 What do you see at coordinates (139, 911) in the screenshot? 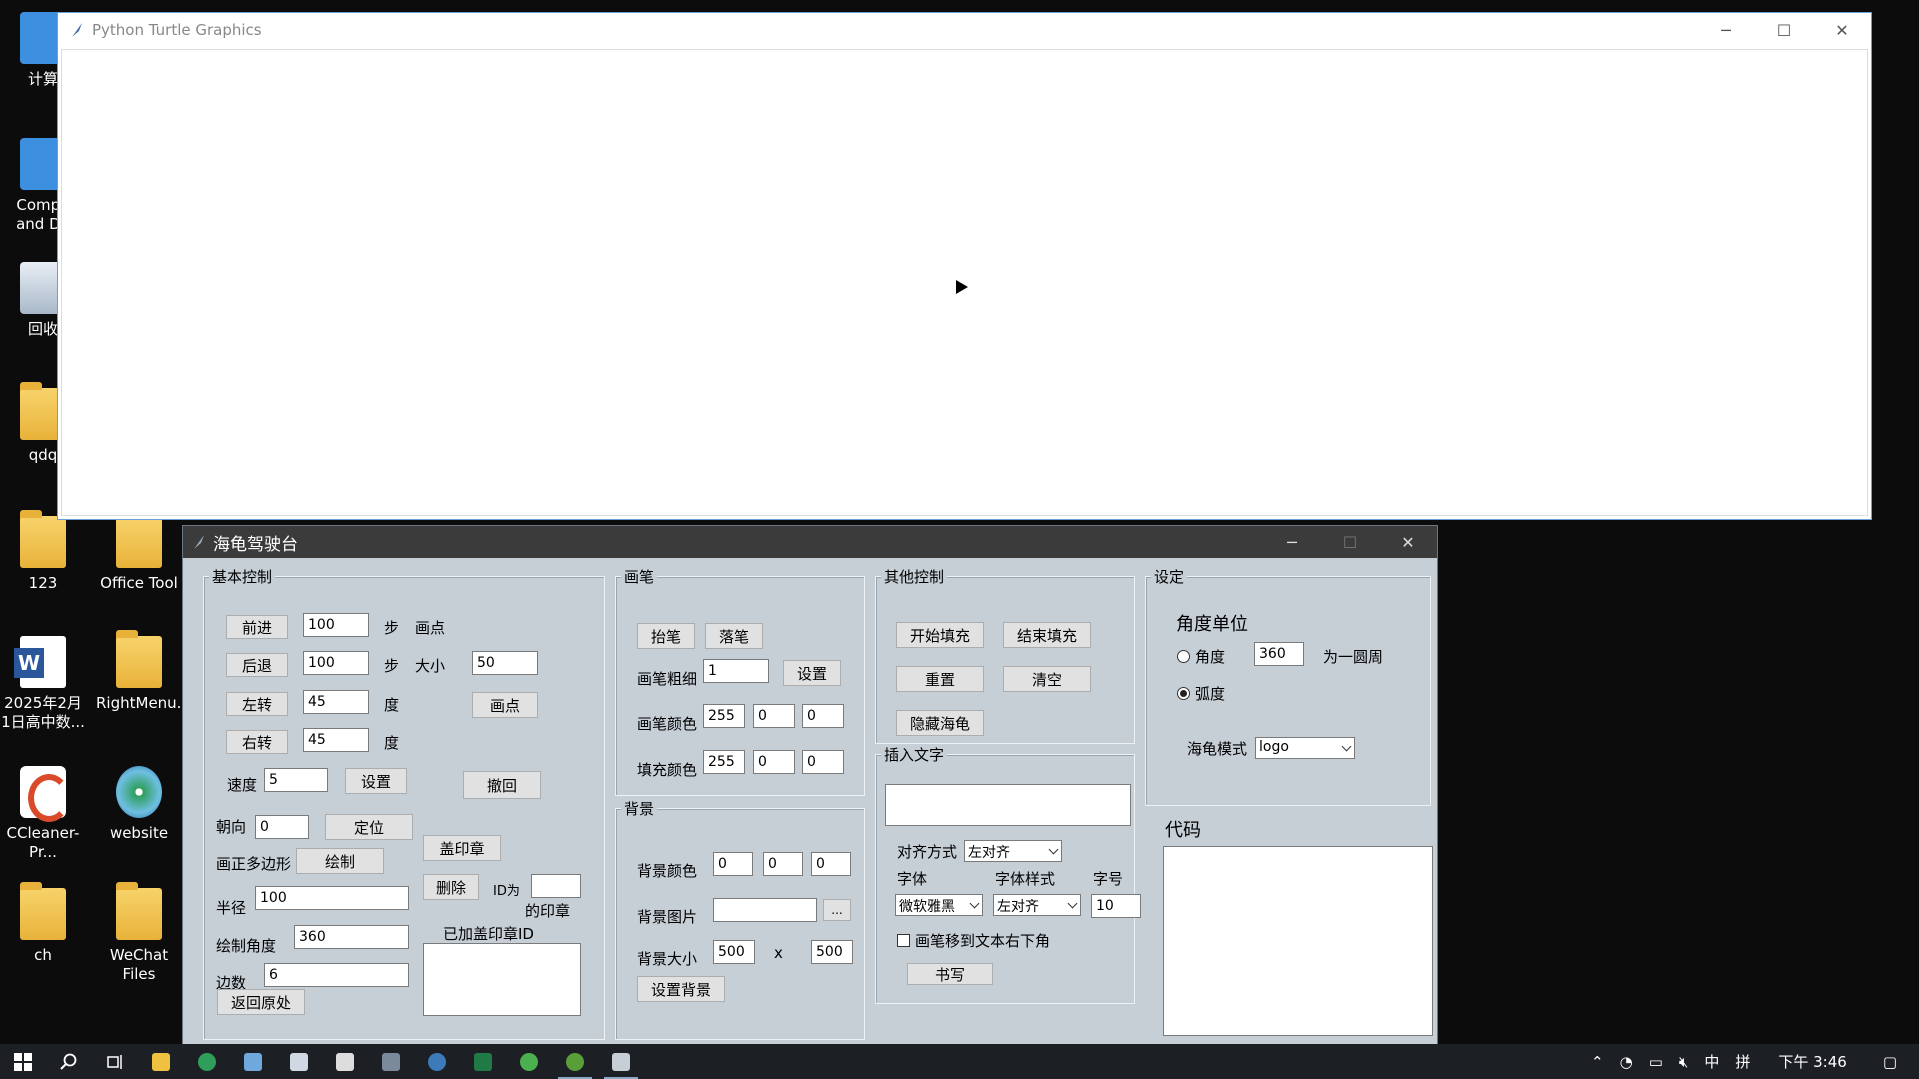
I see `folder-icon` at bounding box center [139, 911].